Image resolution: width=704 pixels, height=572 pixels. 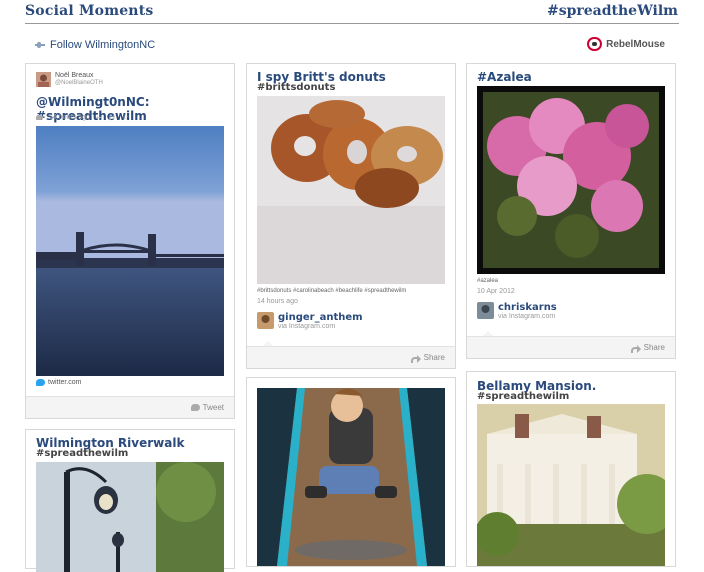 What do you see at coordinates (612, 11) in the screenshot?
I see `hashtag-title: #spreadtheWilm` at bounding box center [612, 11].